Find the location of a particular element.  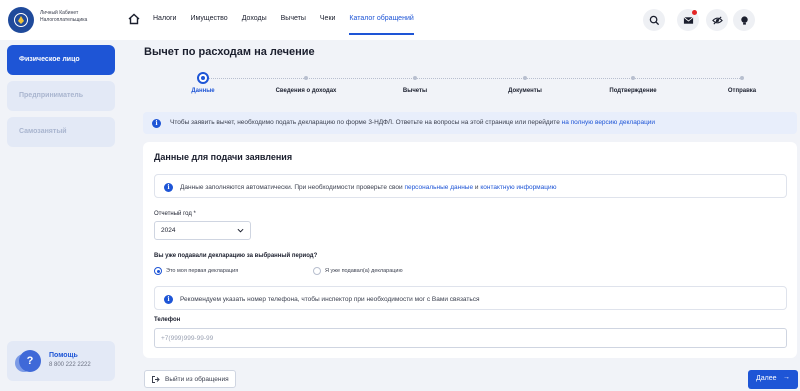

nav-receipts: Чеки is located at coordinates (328, 25).